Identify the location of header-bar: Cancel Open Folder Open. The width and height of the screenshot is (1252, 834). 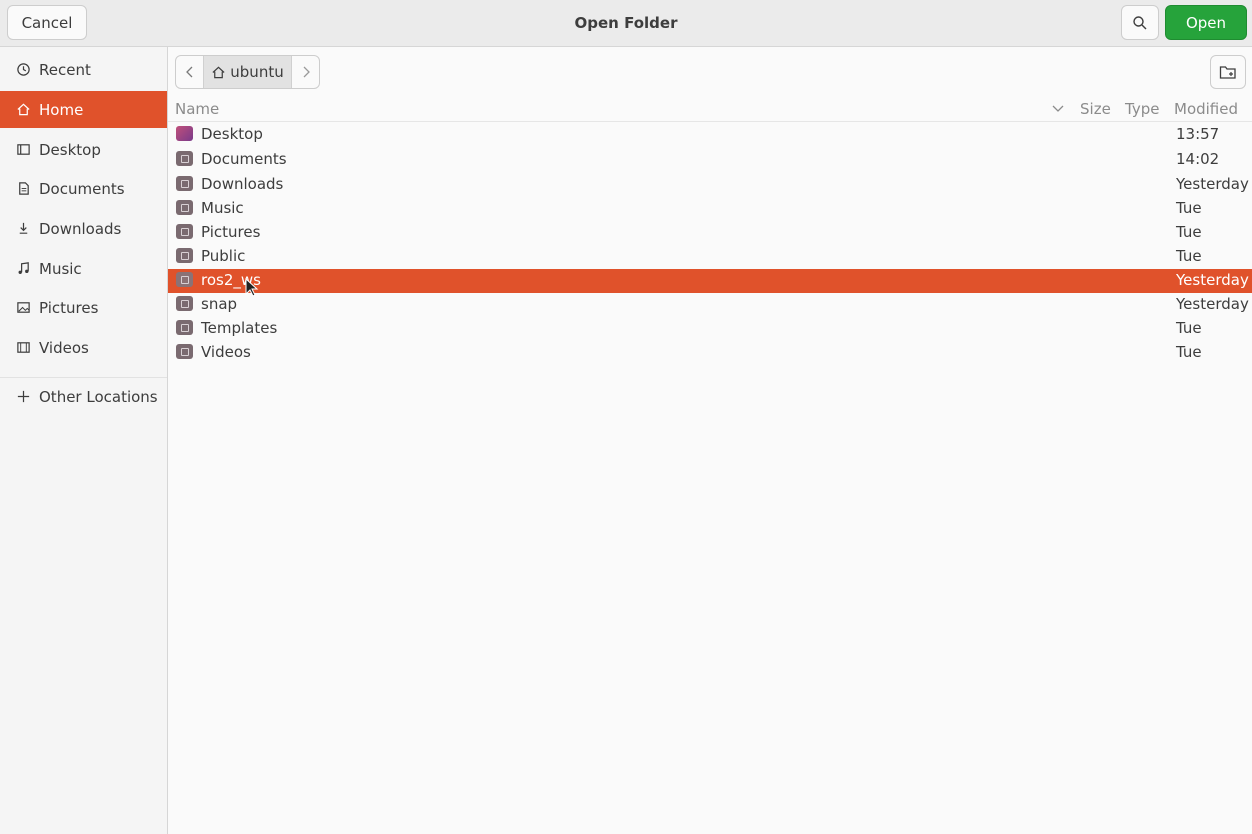
(626, 23).